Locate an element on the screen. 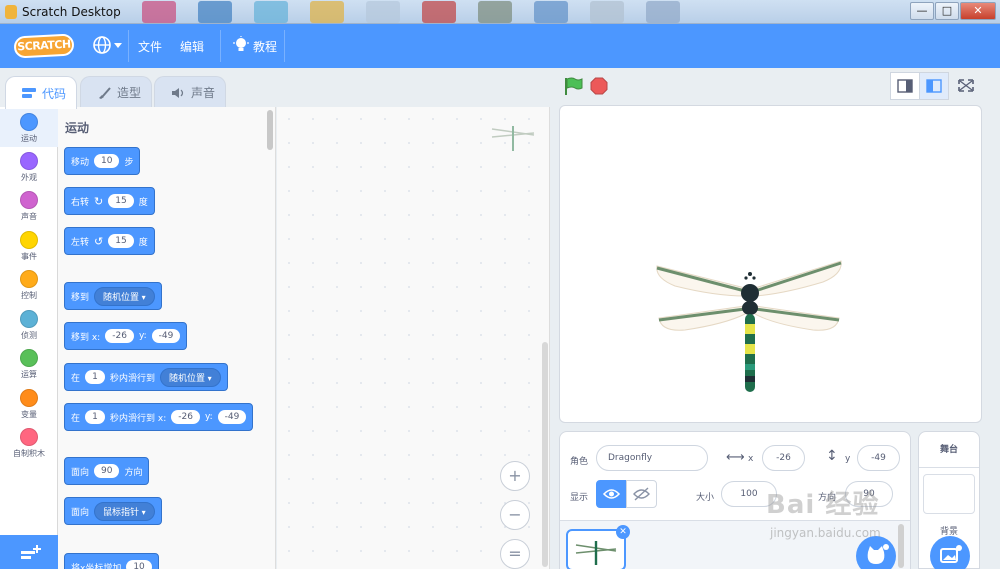 The height and width of the screenshot is (569, 1000). large-stage-icon is located at coordinates (934, 86).